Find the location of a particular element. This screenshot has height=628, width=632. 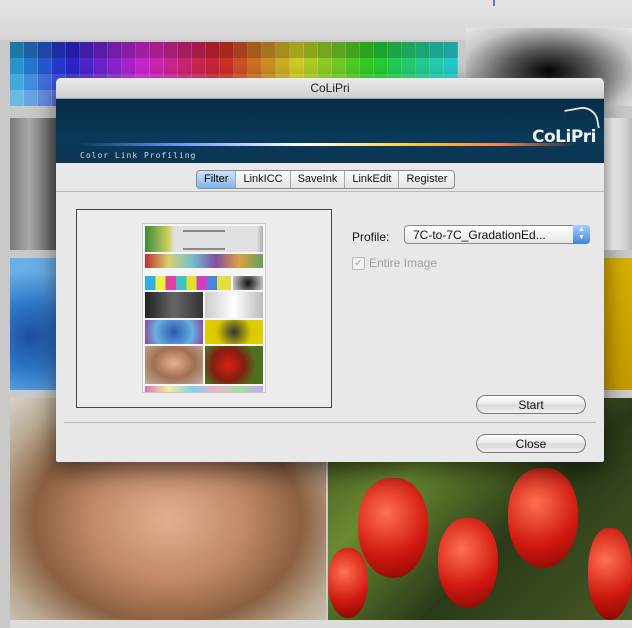

tab-bar: Filter LinkICC SaveInk LinkEdit Register is located at coordinates (330, 177).